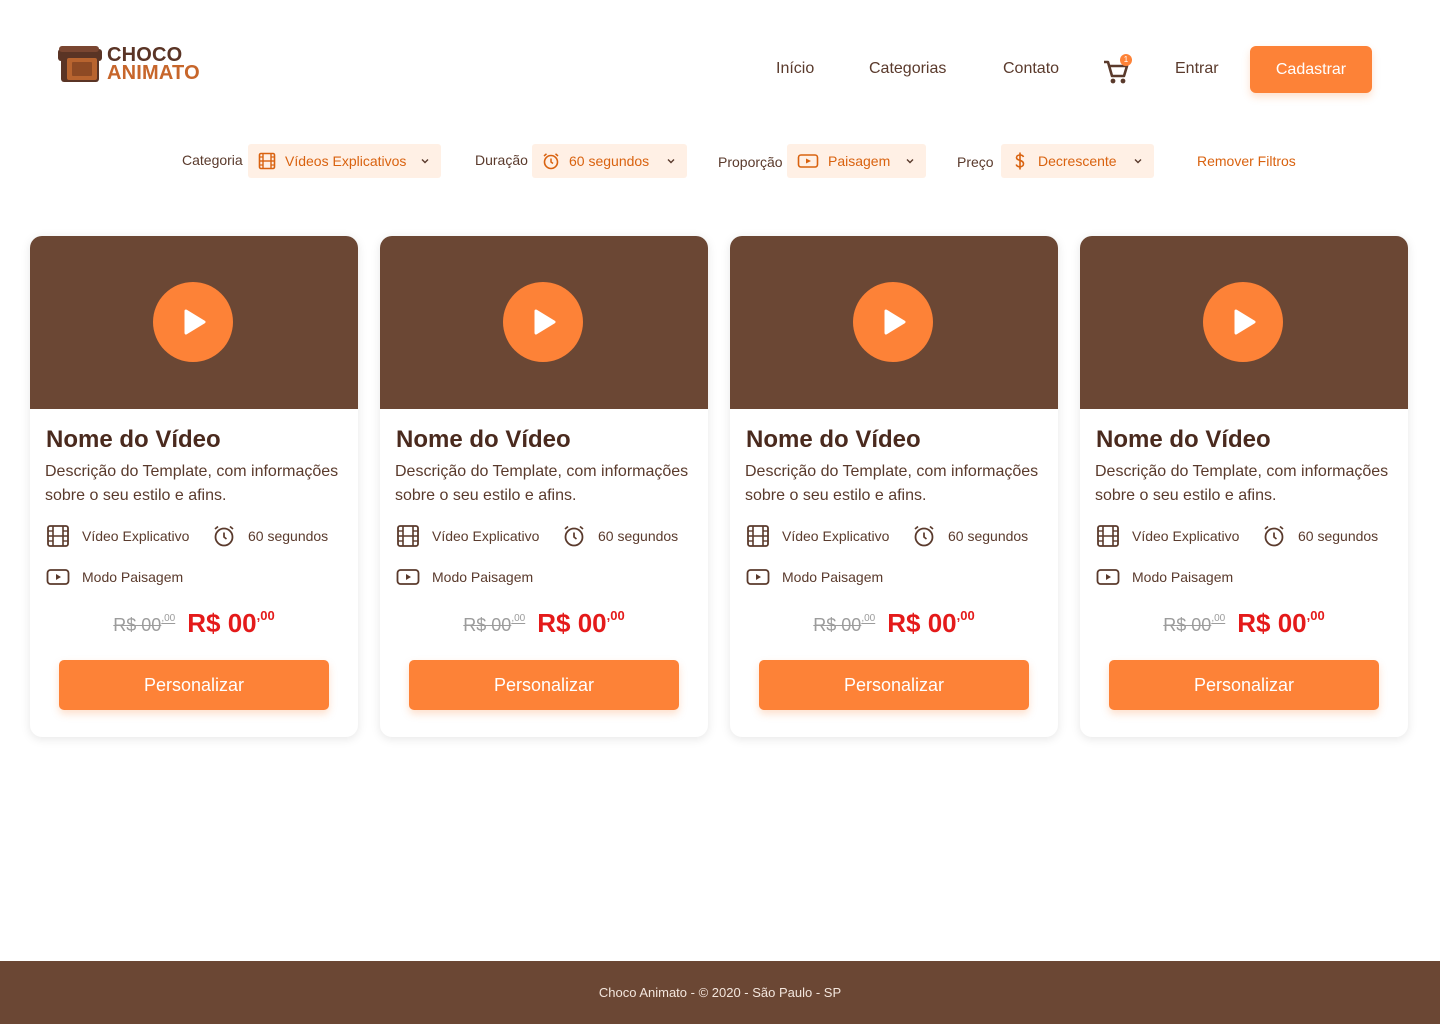 This screenshot has width=1440, height=1024. What do you see at coordinates (1197, 69) in the screenshot?
I see `login-link: Entrar` at bounding box center [1197, 69].